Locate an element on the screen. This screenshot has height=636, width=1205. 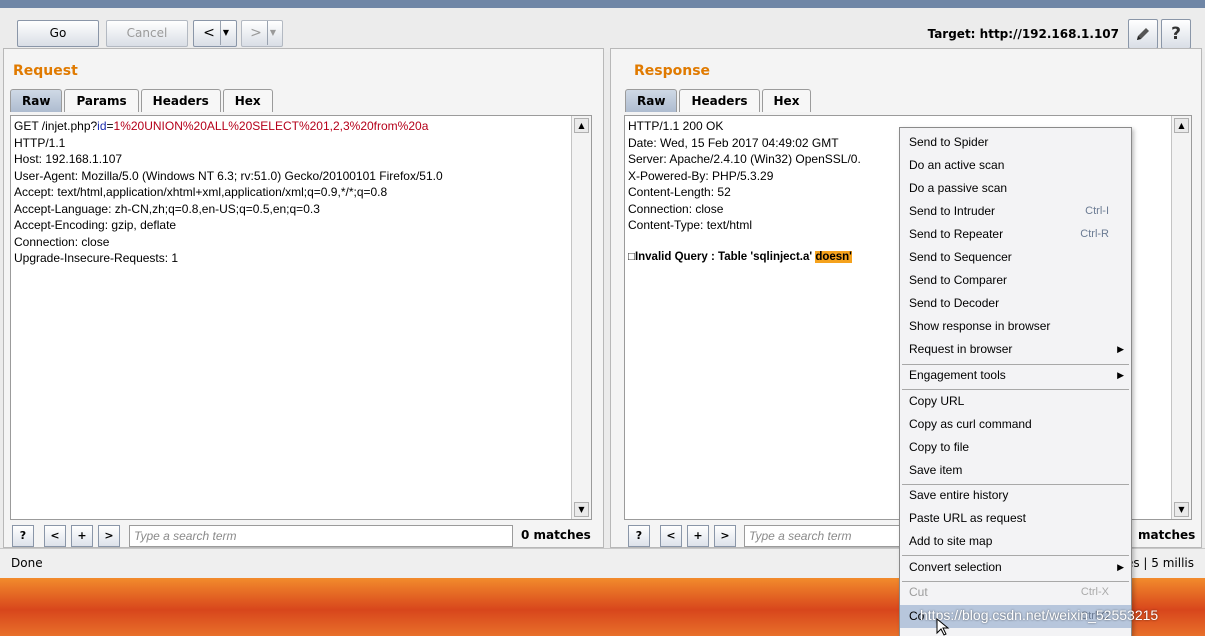
menu-item-copy-as-curl: Copy as curl command is located at coordinates (1015, 424).